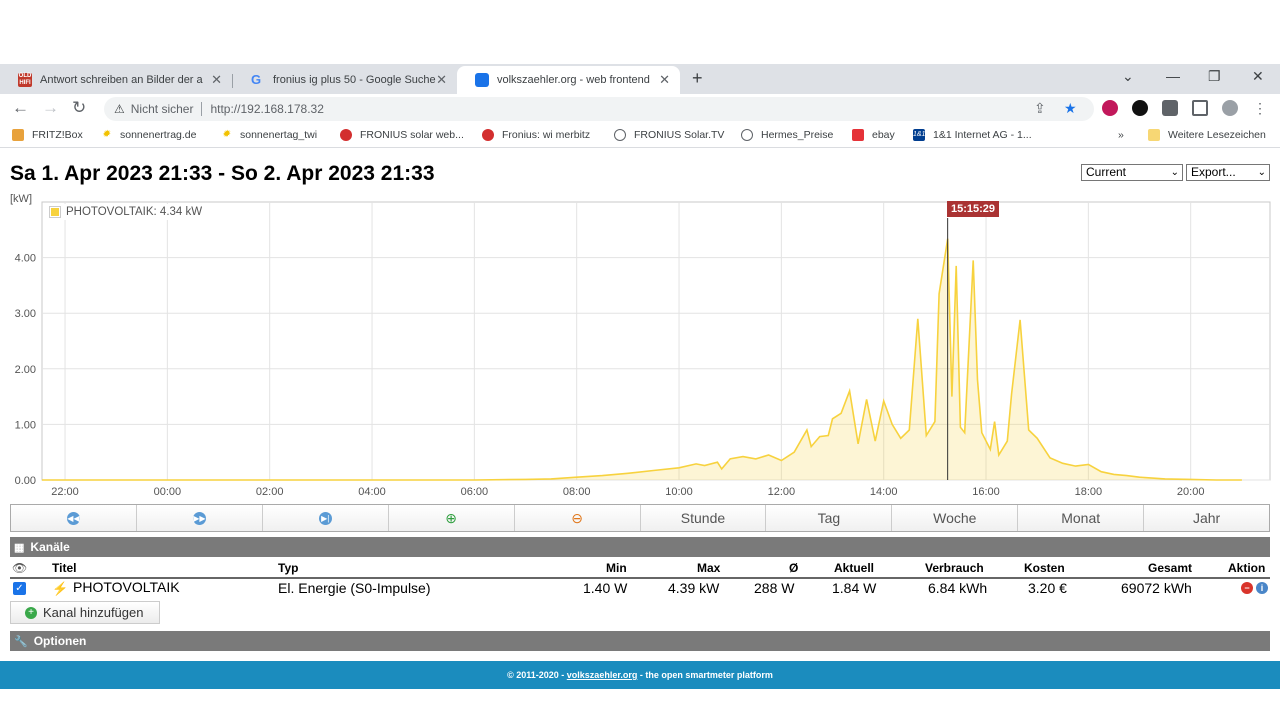 Image resolution: width=1280 pixels, height=720 pixels. I want to click on col-header-verbrauch: Verbrauch, so click(954, 568).